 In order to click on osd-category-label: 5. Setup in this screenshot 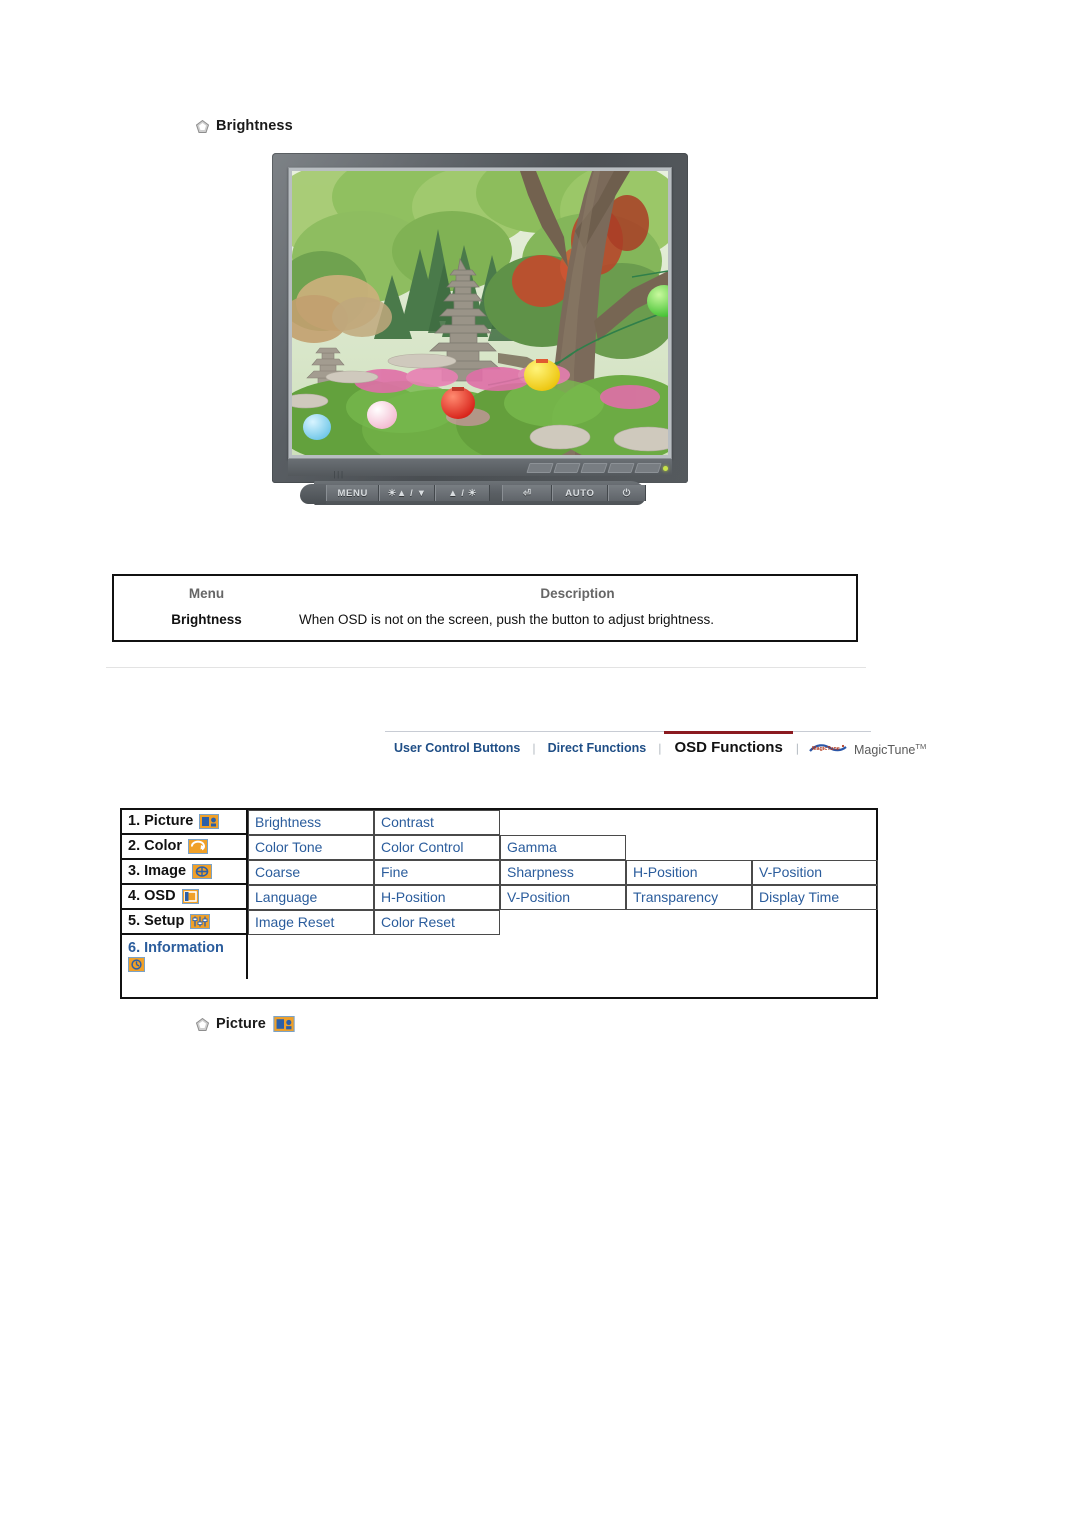, I will do `click(156, 921)`.